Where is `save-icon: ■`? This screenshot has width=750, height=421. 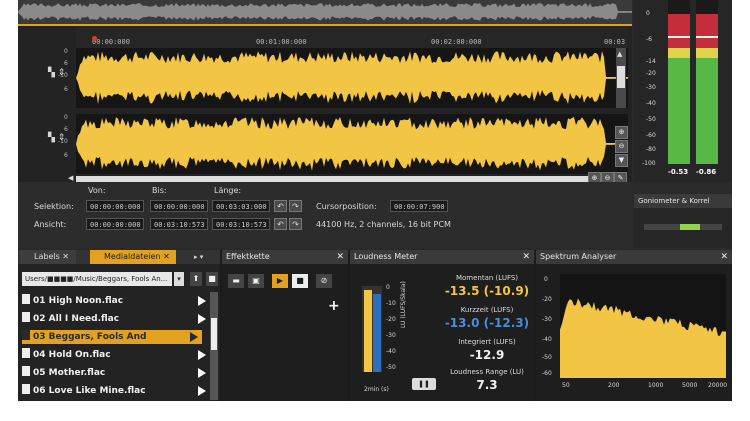
save-icon: ■ is located at coordinates (212, 279).